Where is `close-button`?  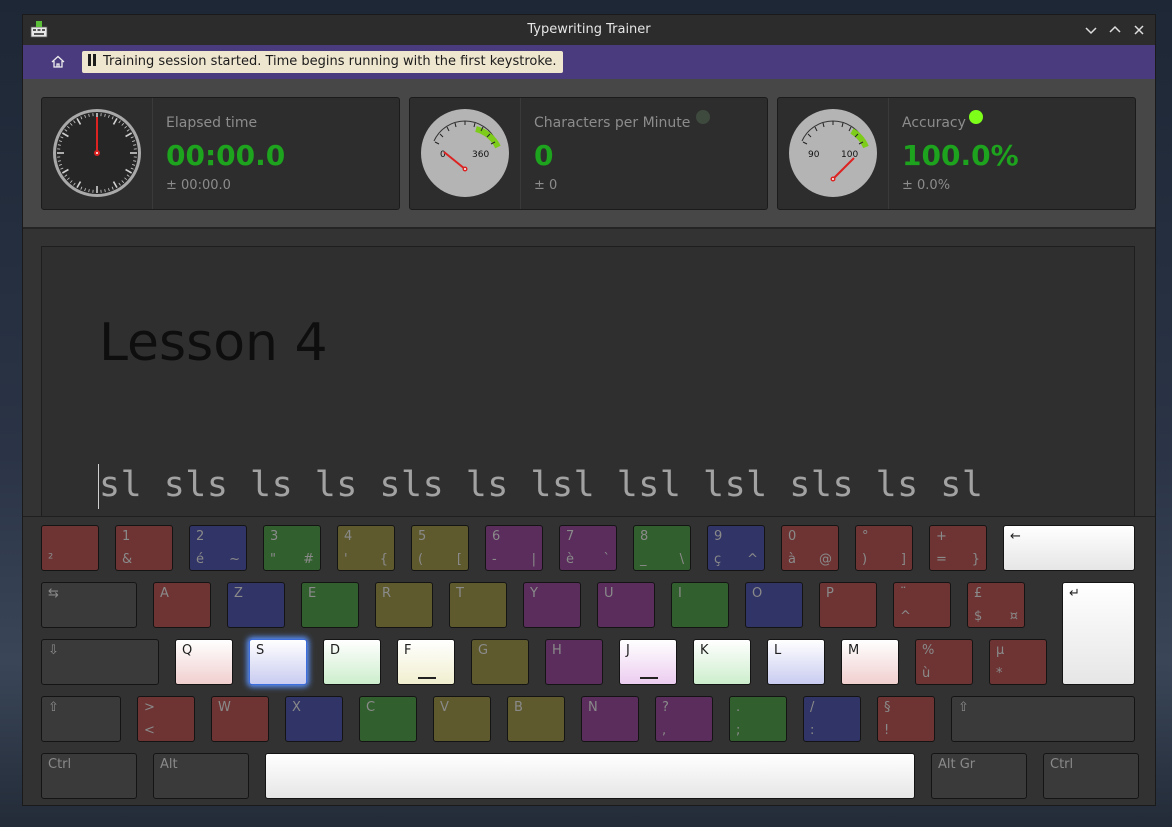
close-button is located at coordinates (1139, 30).